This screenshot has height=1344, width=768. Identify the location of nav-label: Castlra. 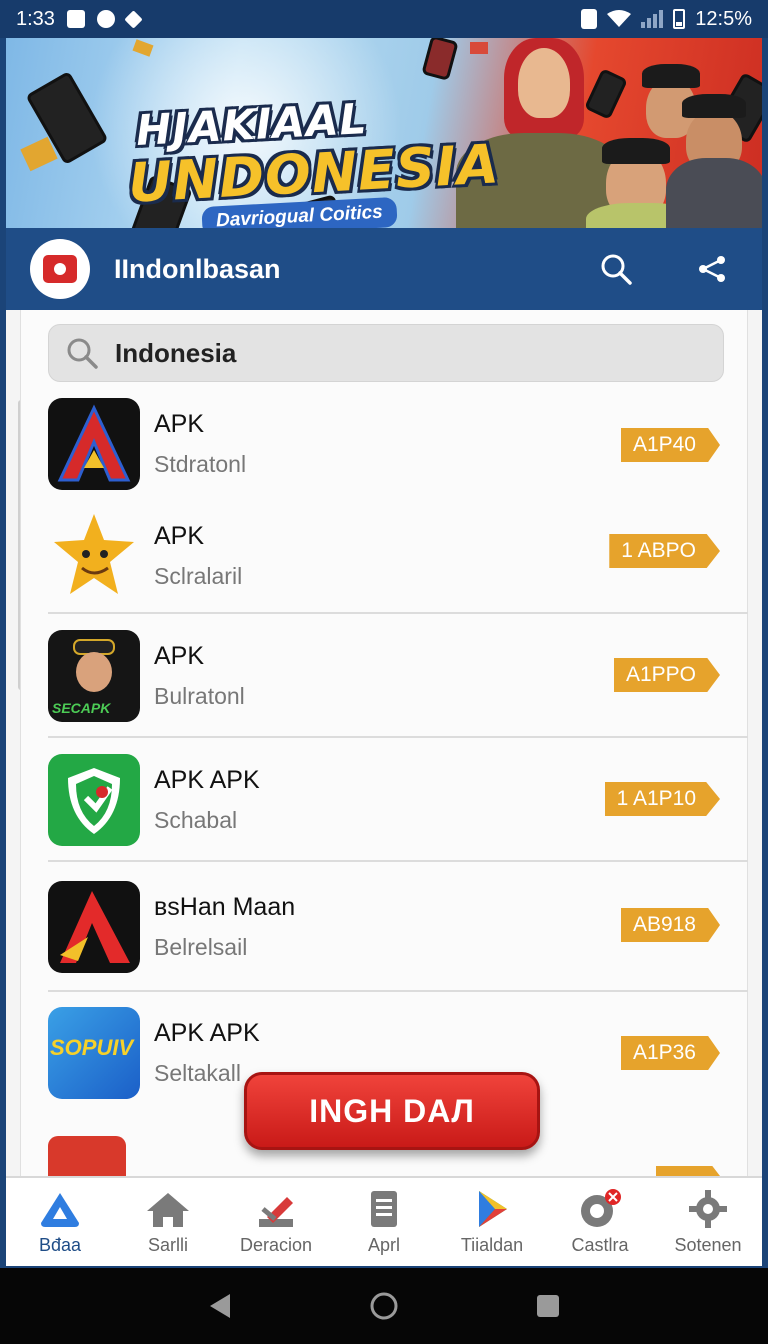
(600, 1244).